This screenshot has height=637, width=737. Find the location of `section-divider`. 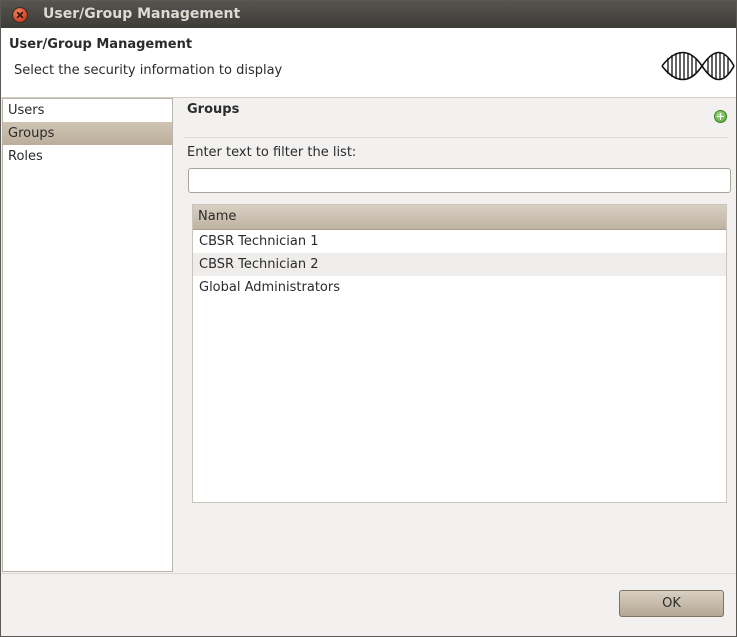

section-divider is located at coordinates (456, 137).